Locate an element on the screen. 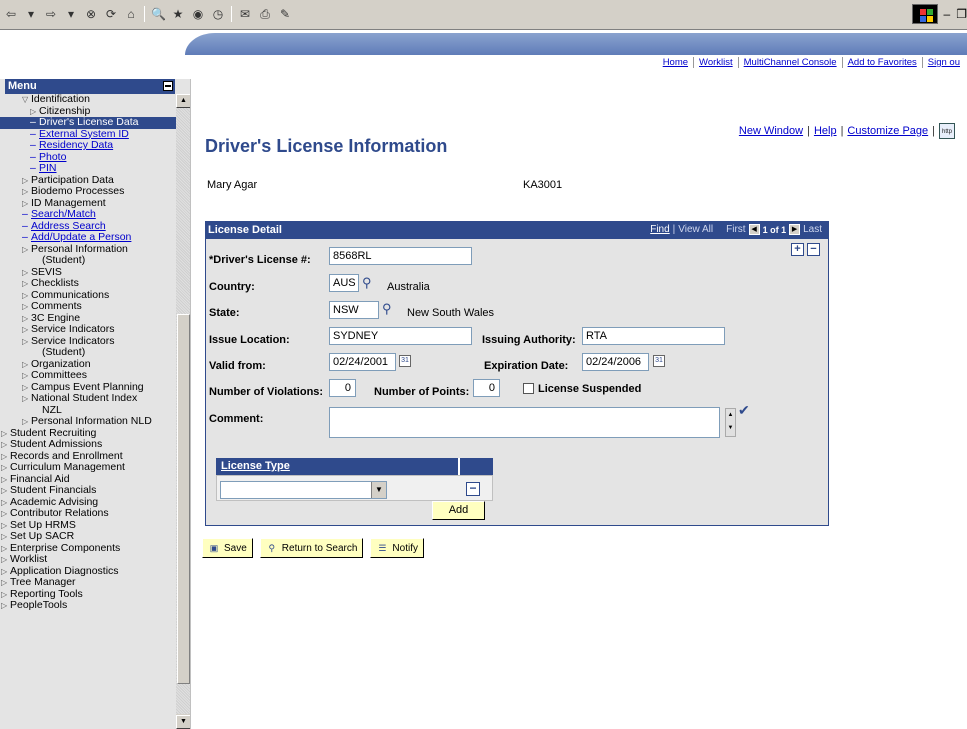 This screenshot has height=729, width=967. spell-check-icon: ✔ is located at coordinates (744, 410).